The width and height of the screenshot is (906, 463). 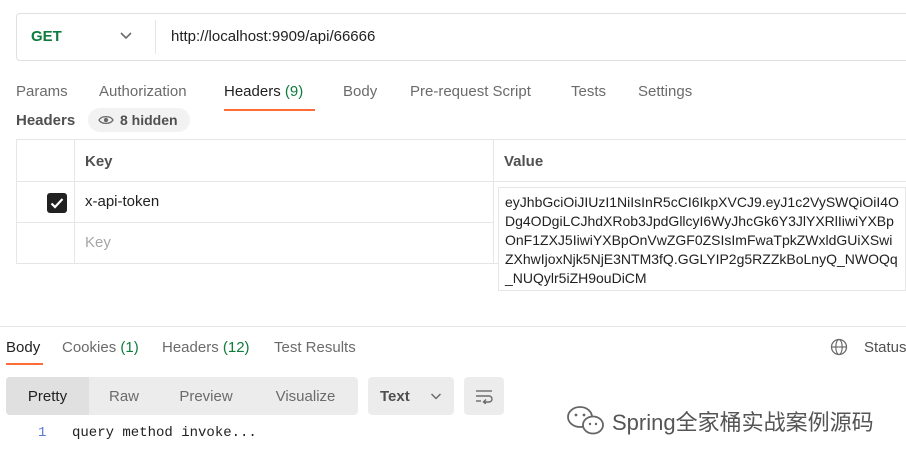 What do you see at coordinates (395, 396) in the screenshot?
I see `format-select-value: Text` at bounding box center [395, 396].